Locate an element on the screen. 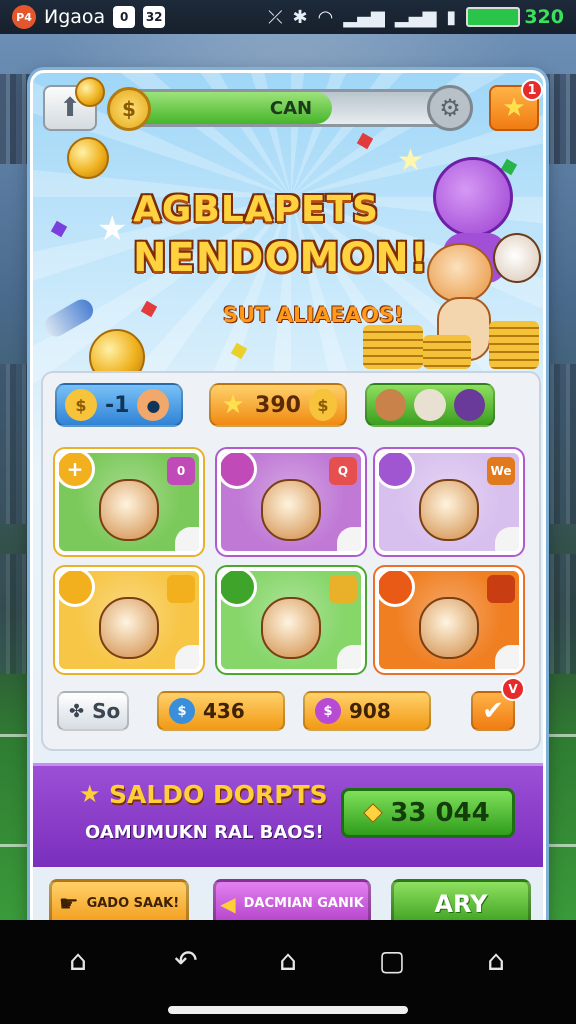  home-indicator is located at coordinates (288, 1010).